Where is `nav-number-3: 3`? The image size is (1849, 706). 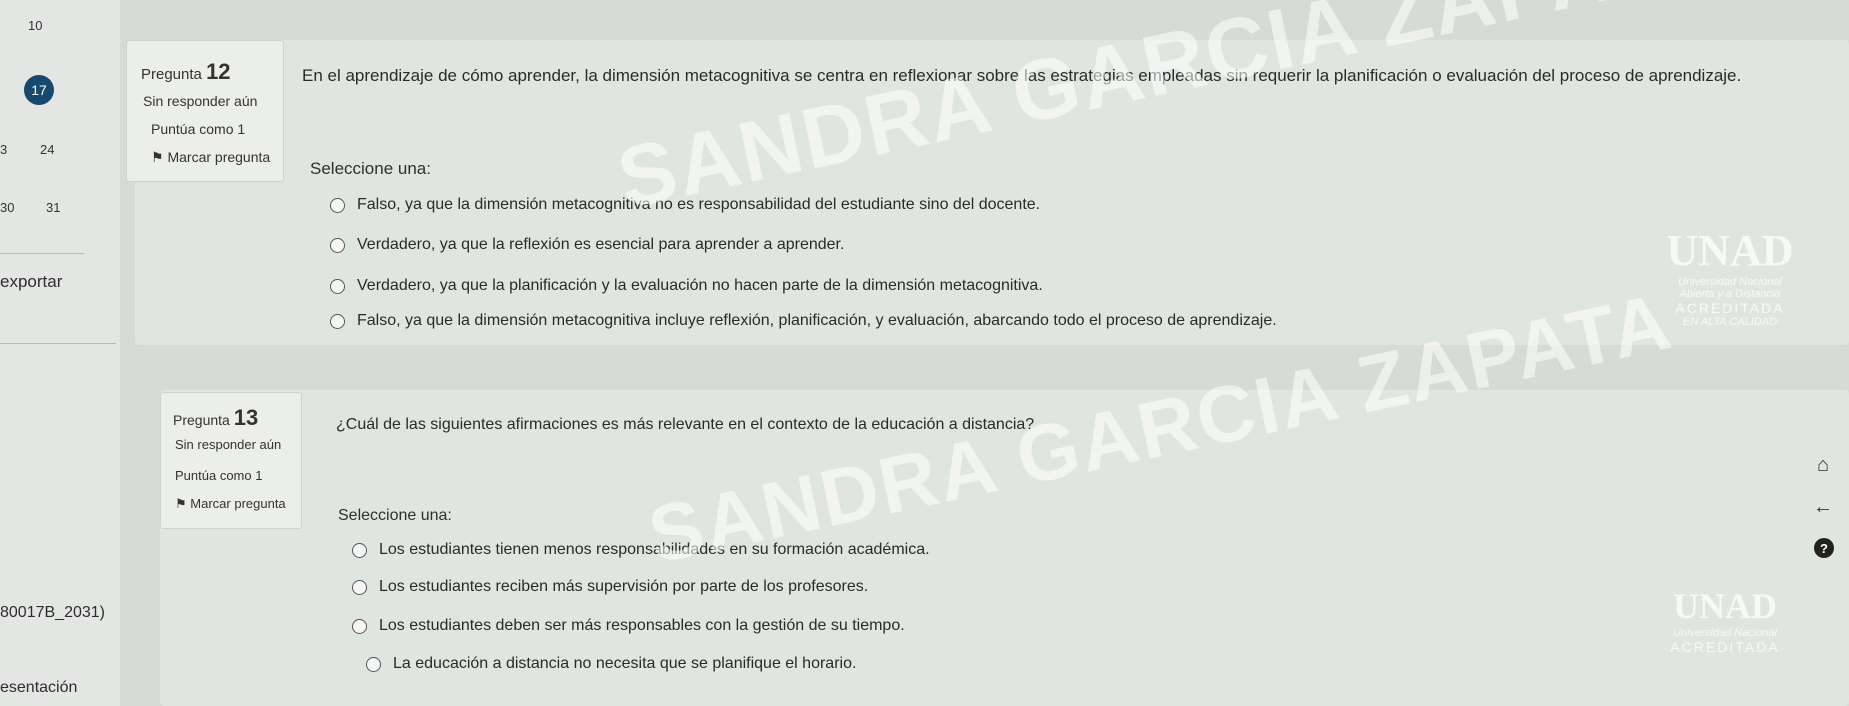 nav-number-3: 3 is located at coordinates (3, 149).